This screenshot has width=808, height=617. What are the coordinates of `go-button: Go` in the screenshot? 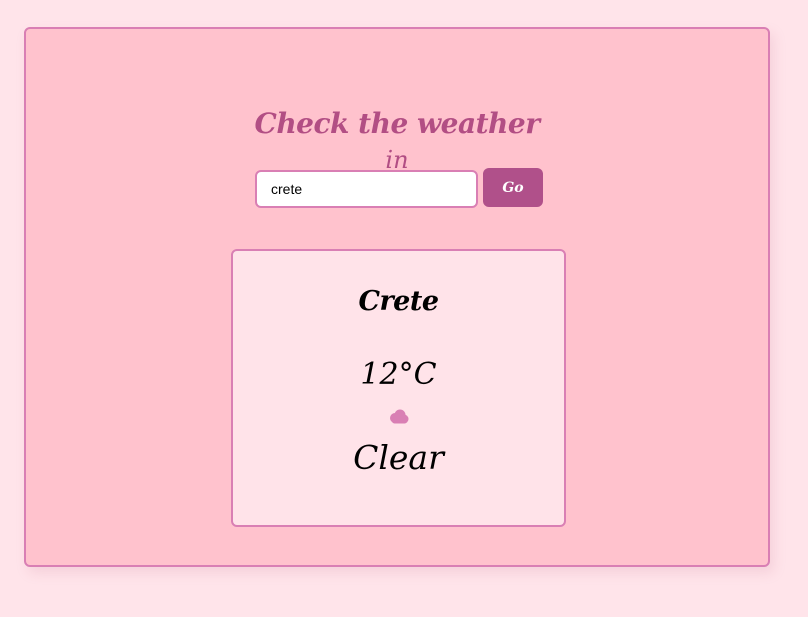 It's located at (513, 187).